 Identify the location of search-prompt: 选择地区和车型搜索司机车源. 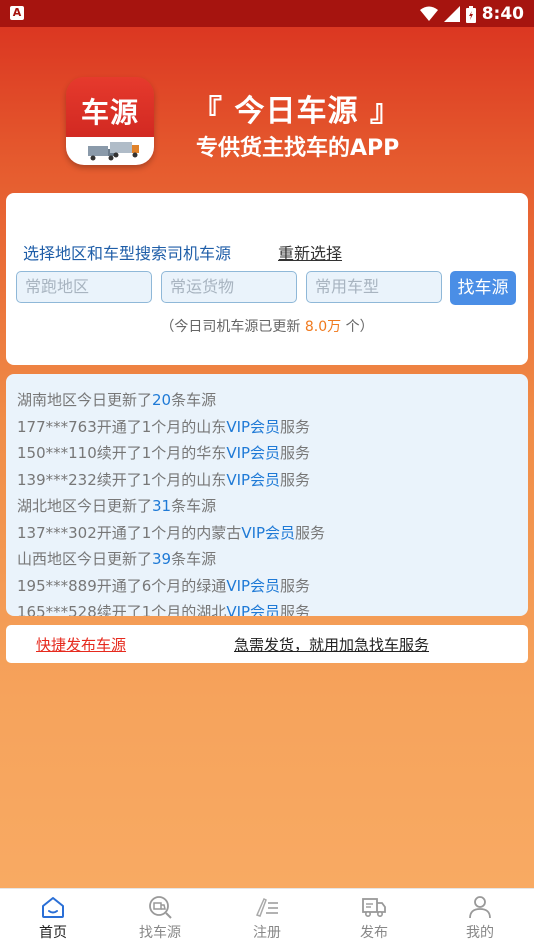
(127, 253).